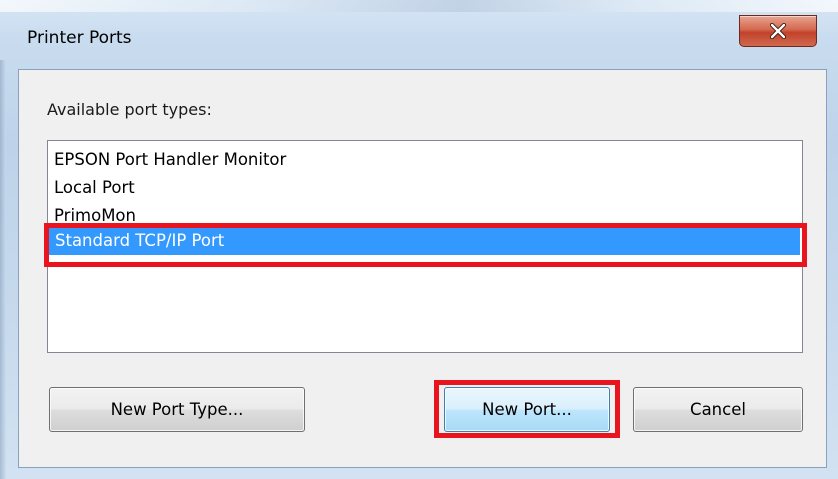 The image size is (838, 479). I want to click on window-title: Printer Ports, so click(79, 38).